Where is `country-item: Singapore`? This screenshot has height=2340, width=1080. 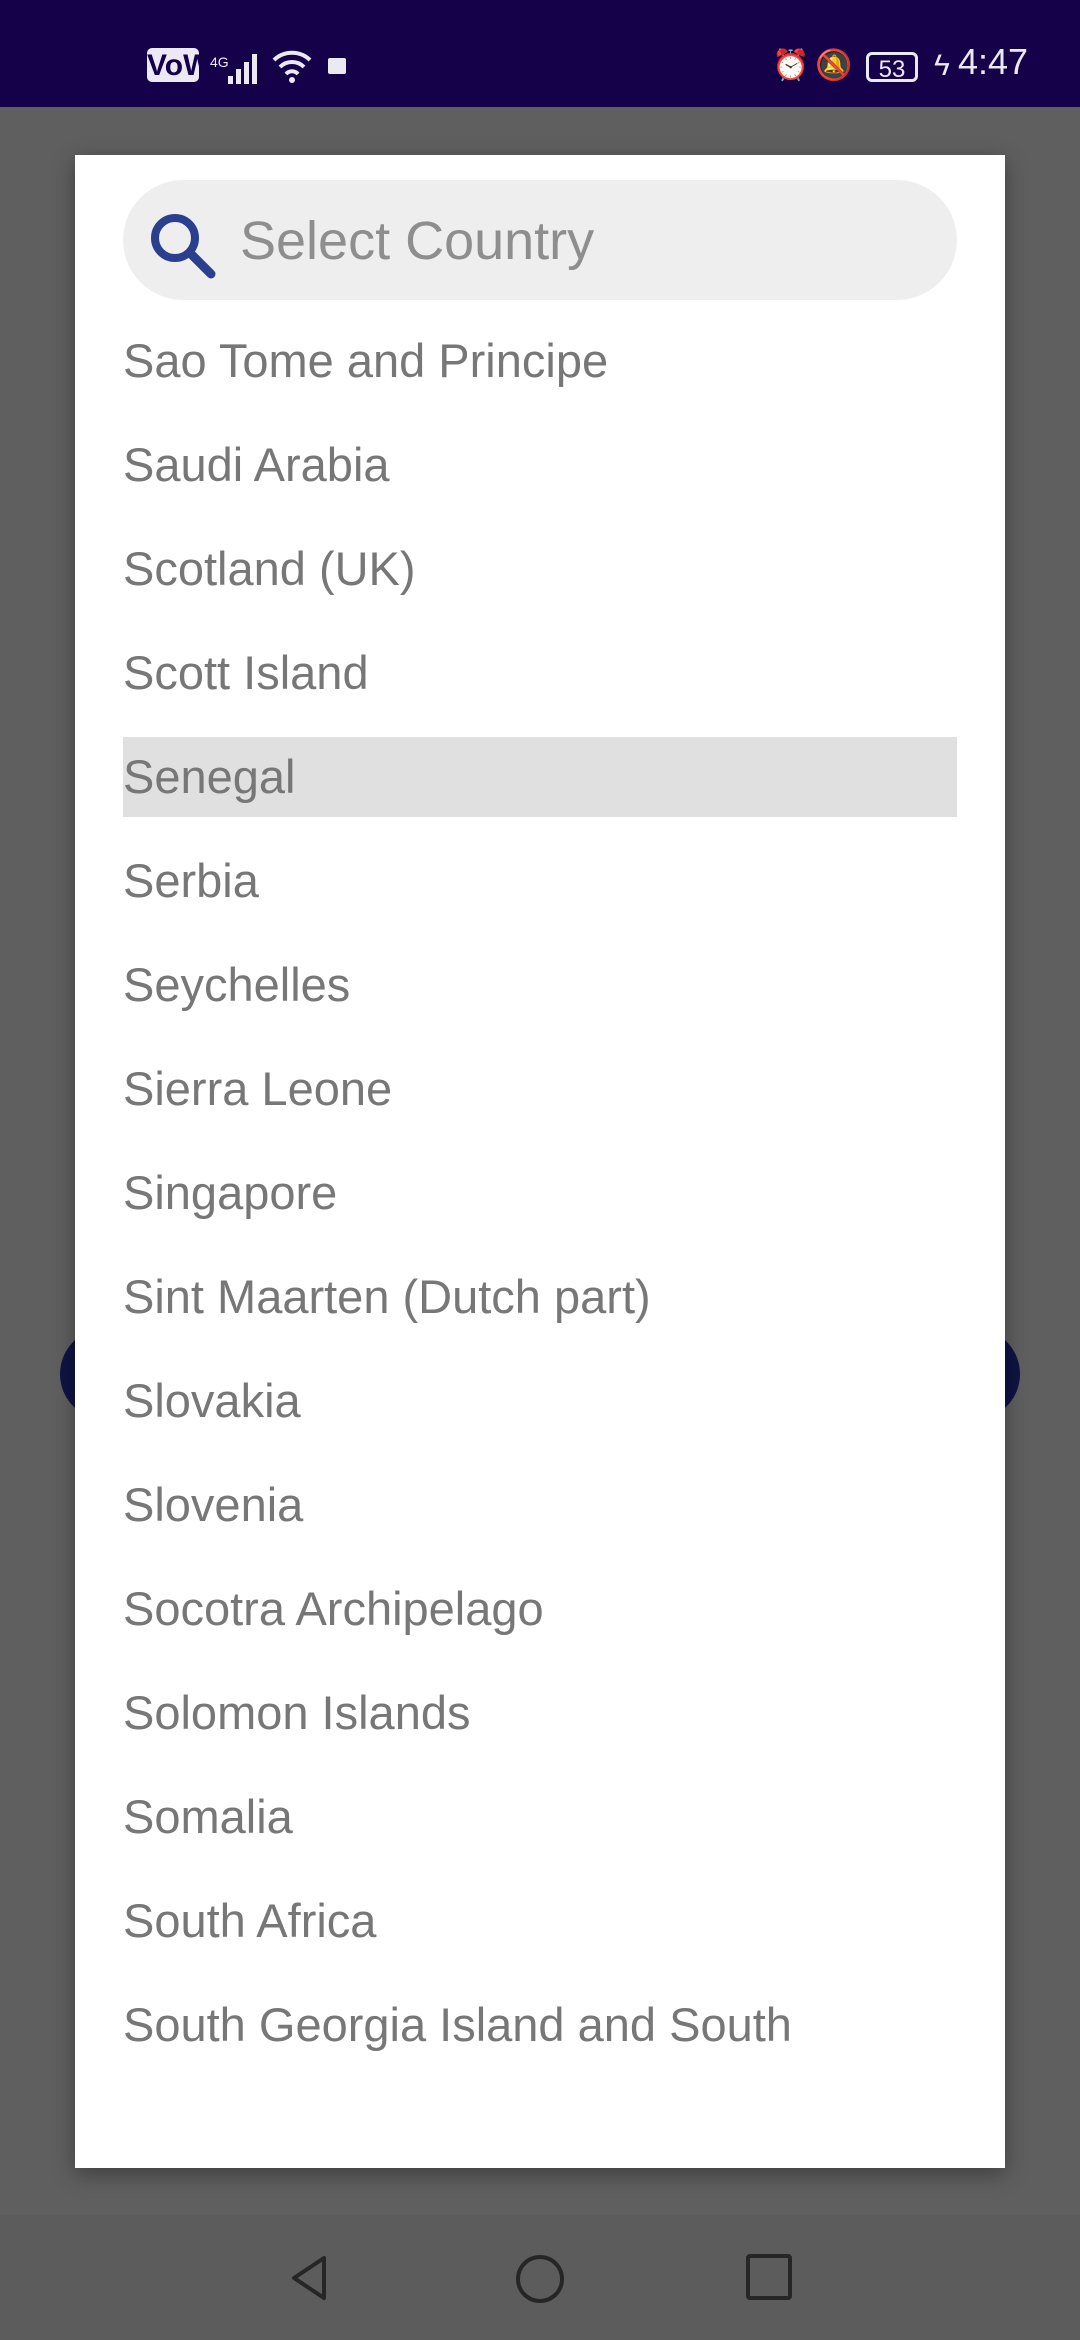 country-item: Singapore is located at coordinates (540, 1193).